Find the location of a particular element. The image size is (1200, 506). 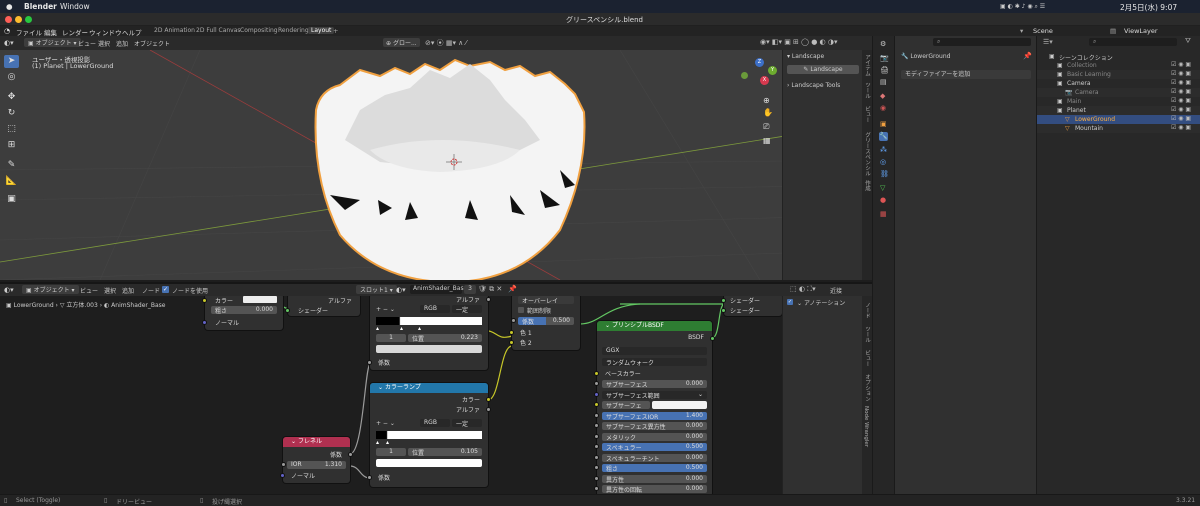

ramp-position-field: 位置 0.223 is located at coordinates (445, 338).